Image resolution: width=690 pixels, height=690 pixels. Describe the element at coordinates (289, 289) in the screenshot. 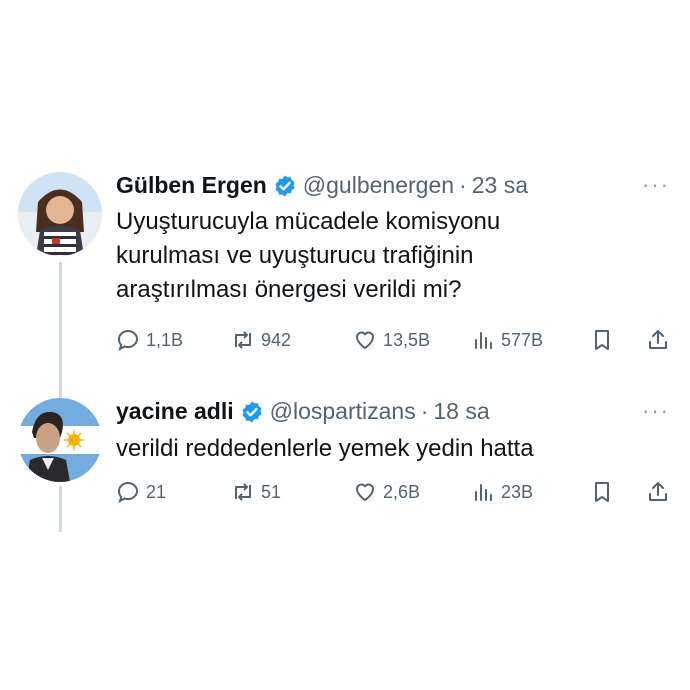

I see `tweet-text-line: araştırılması önergesi verildi mi?` at that location.